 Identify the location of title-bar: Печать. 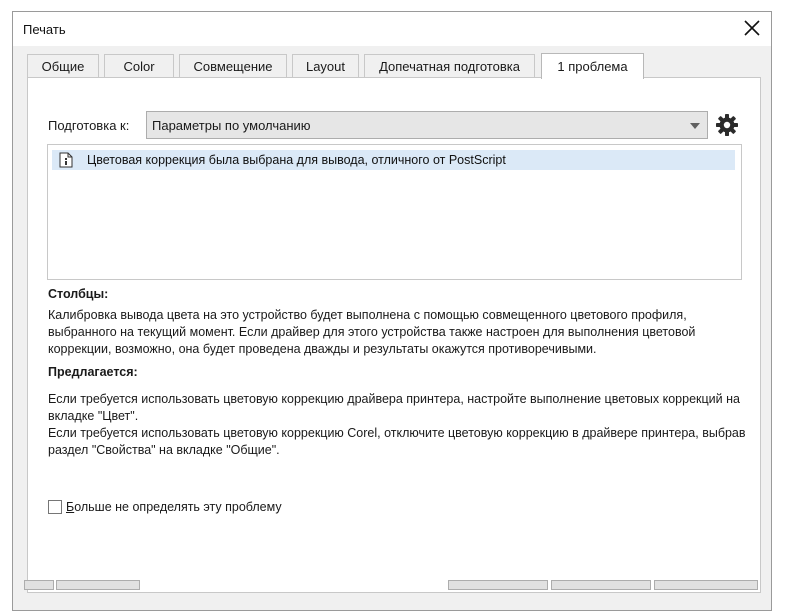
(392, 29).